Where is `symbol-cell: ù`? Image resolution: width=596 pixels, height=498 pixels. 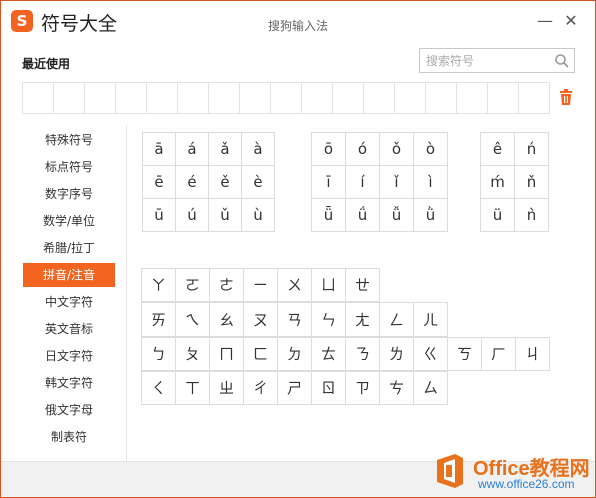 symbol-cell: ù is located at coordinates (258, 215).